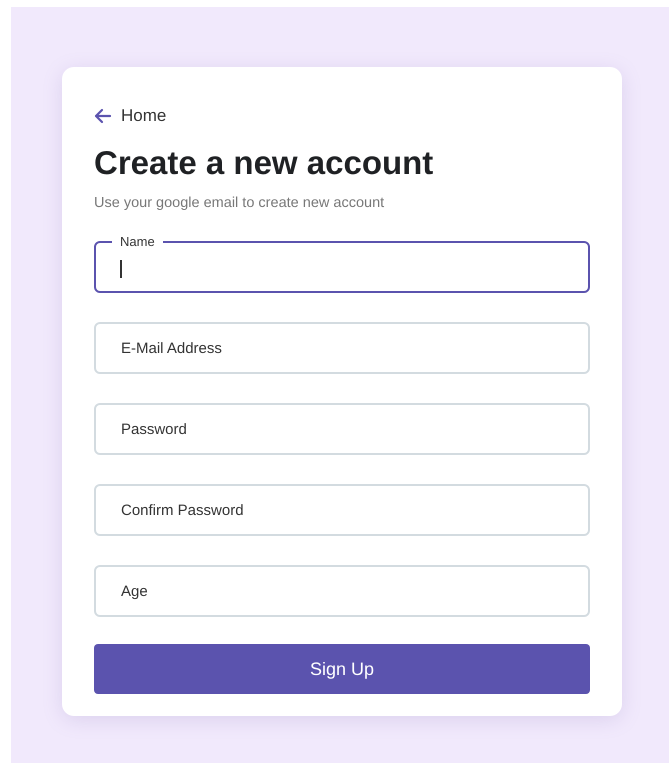 The width and height of the screenshot is (669, 763). What do you see at coordinates (264, 162) in the screenshot?
I see `page-title: Create a new account` at bounding box center [264, 162].